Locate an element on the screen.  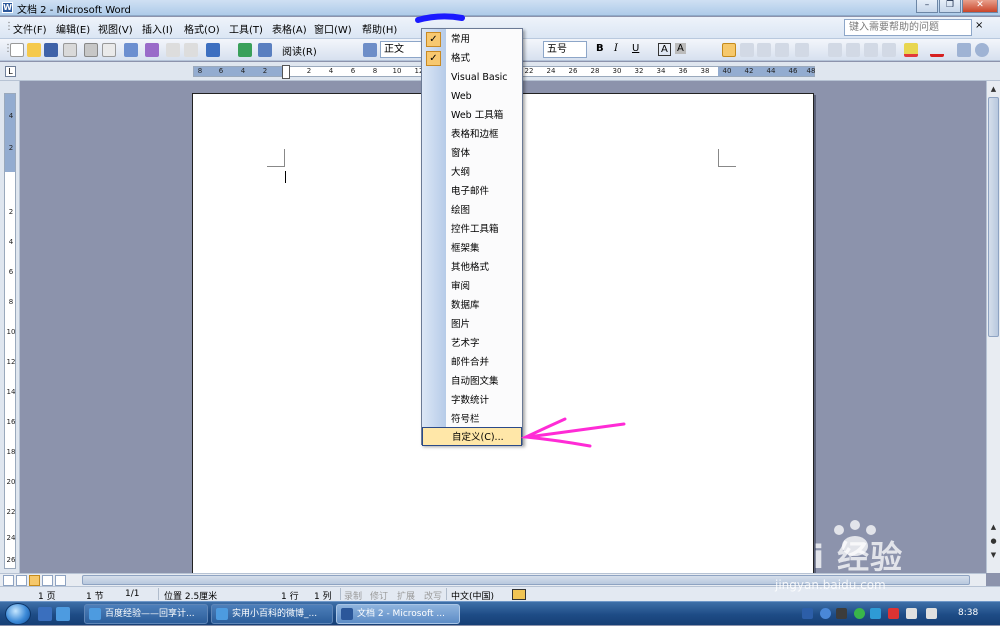
blue-underline-annotation is located at coordinates (440, 18).